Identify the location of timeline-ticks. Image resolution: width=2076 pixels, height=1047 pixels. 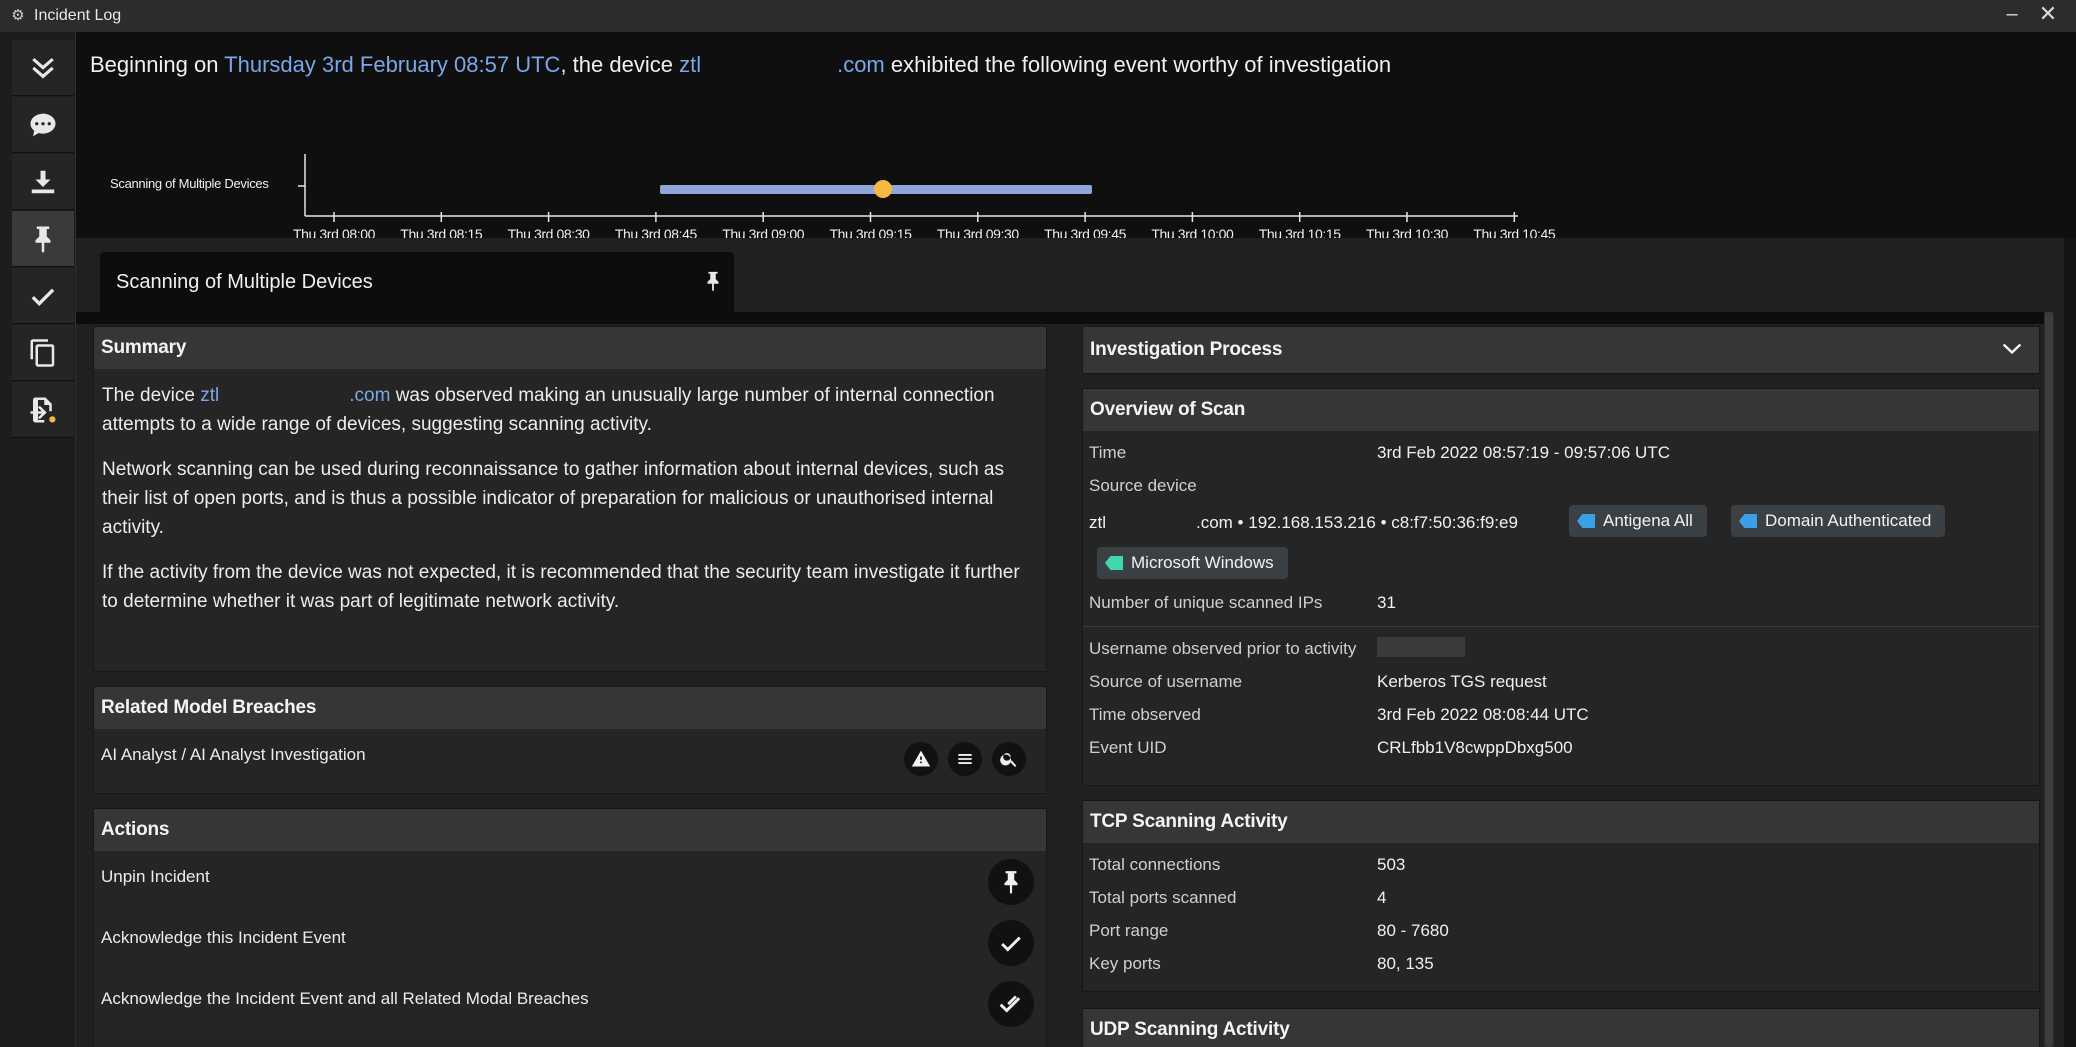
(924, 217).